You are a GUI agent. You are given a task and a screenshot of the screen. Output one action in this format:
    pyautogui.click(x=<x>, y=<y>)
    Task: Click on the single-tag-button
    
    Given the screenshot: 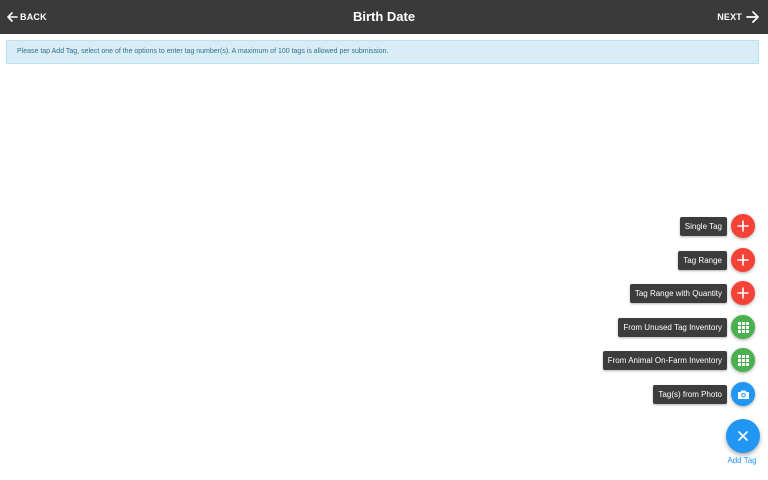 What is the action you would take?
    pyautogui.click(x=743, y=226)
    